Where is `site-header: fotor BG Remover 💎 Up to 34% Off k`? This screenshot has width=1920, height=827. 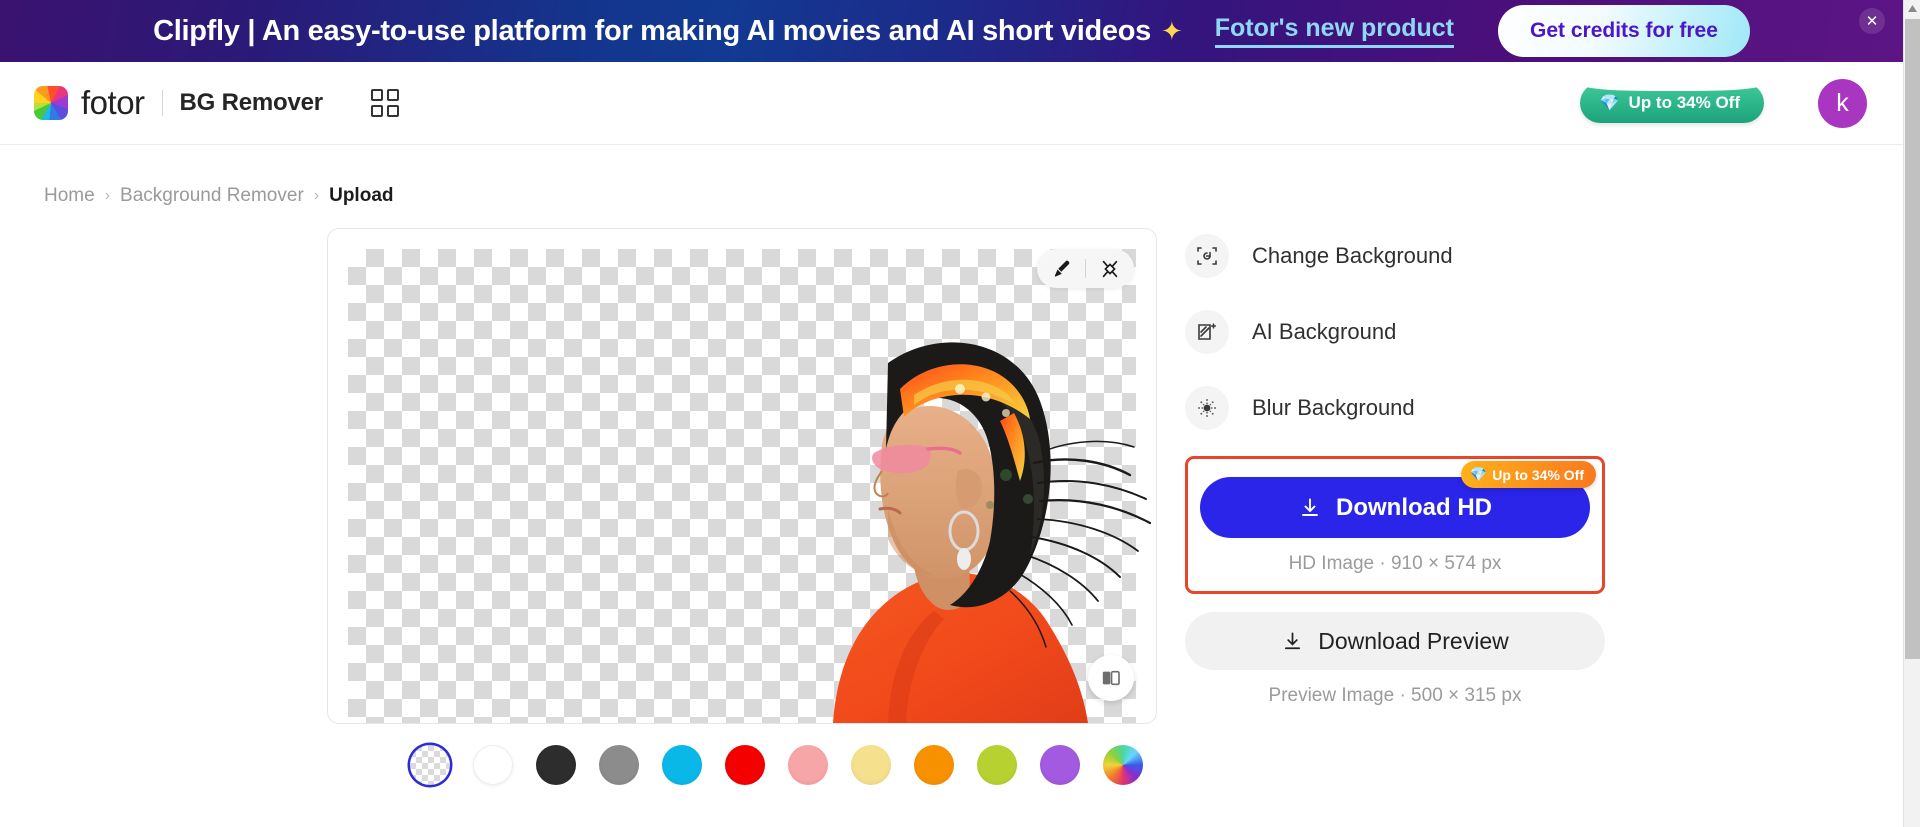 site-header: fotor BG Remover 💎 Up to 34% Off k is located at coordinates (951, 103).